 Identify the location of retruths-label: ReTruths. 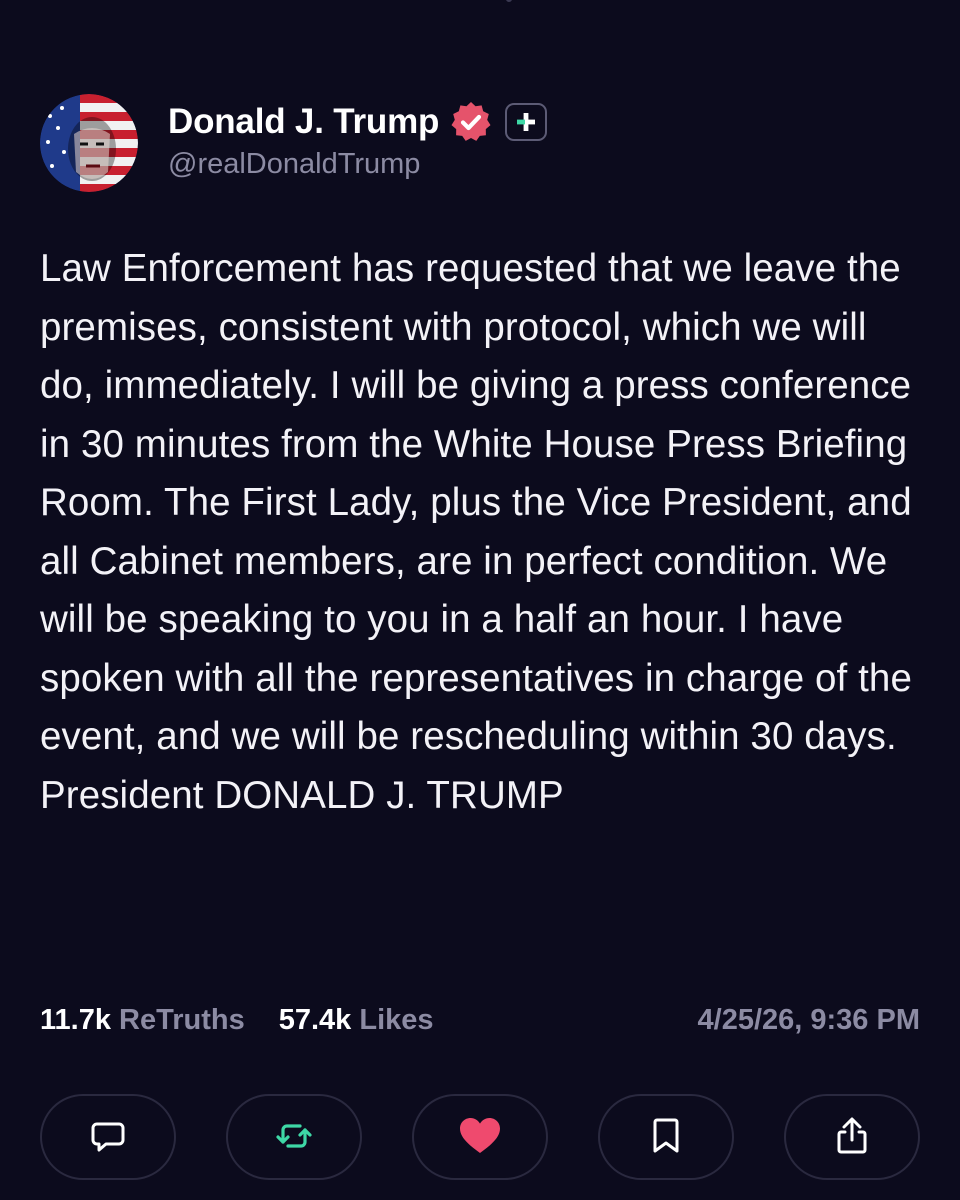
(182, 1020).